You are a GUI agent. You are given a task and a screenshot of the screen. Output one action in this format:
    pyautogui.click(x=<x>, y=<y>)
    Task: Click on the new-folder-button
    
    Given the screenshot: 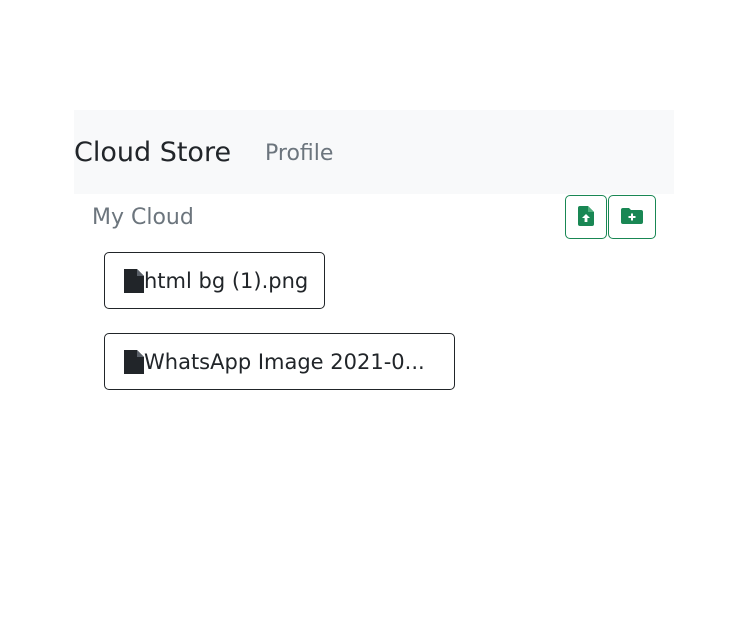 What is the action you would take?
    pyautogui.click(x=632, y=217)
    